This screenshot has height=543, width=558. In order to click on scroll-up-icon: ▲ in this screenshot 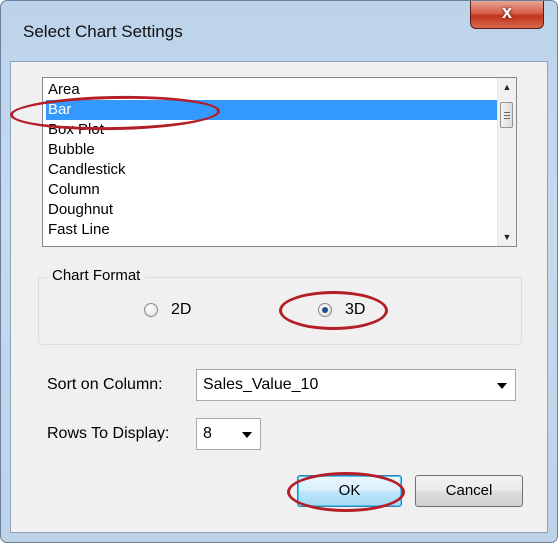, I will do `click(507, 87)`.